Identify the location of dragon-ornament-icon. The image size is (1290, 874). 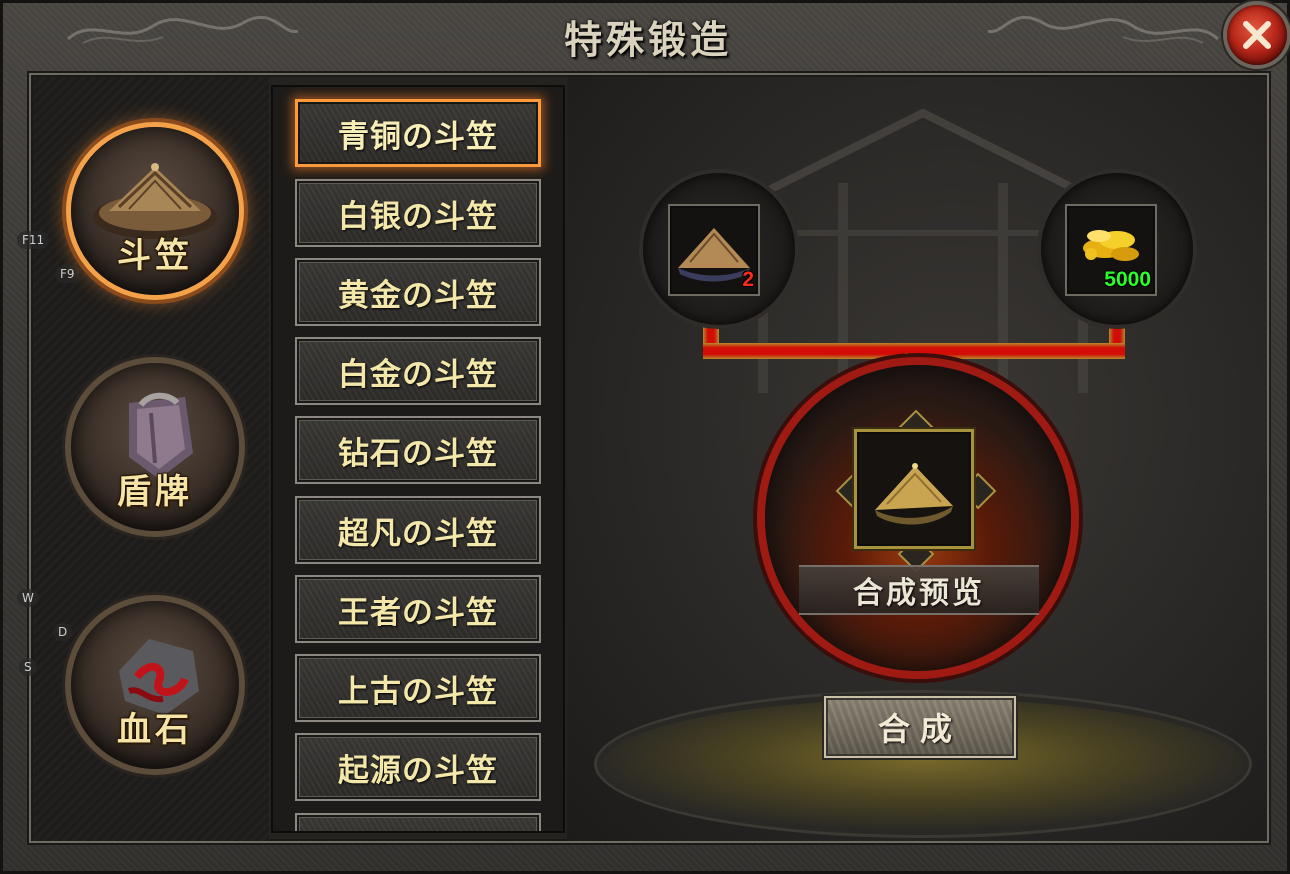
(1103, 29).